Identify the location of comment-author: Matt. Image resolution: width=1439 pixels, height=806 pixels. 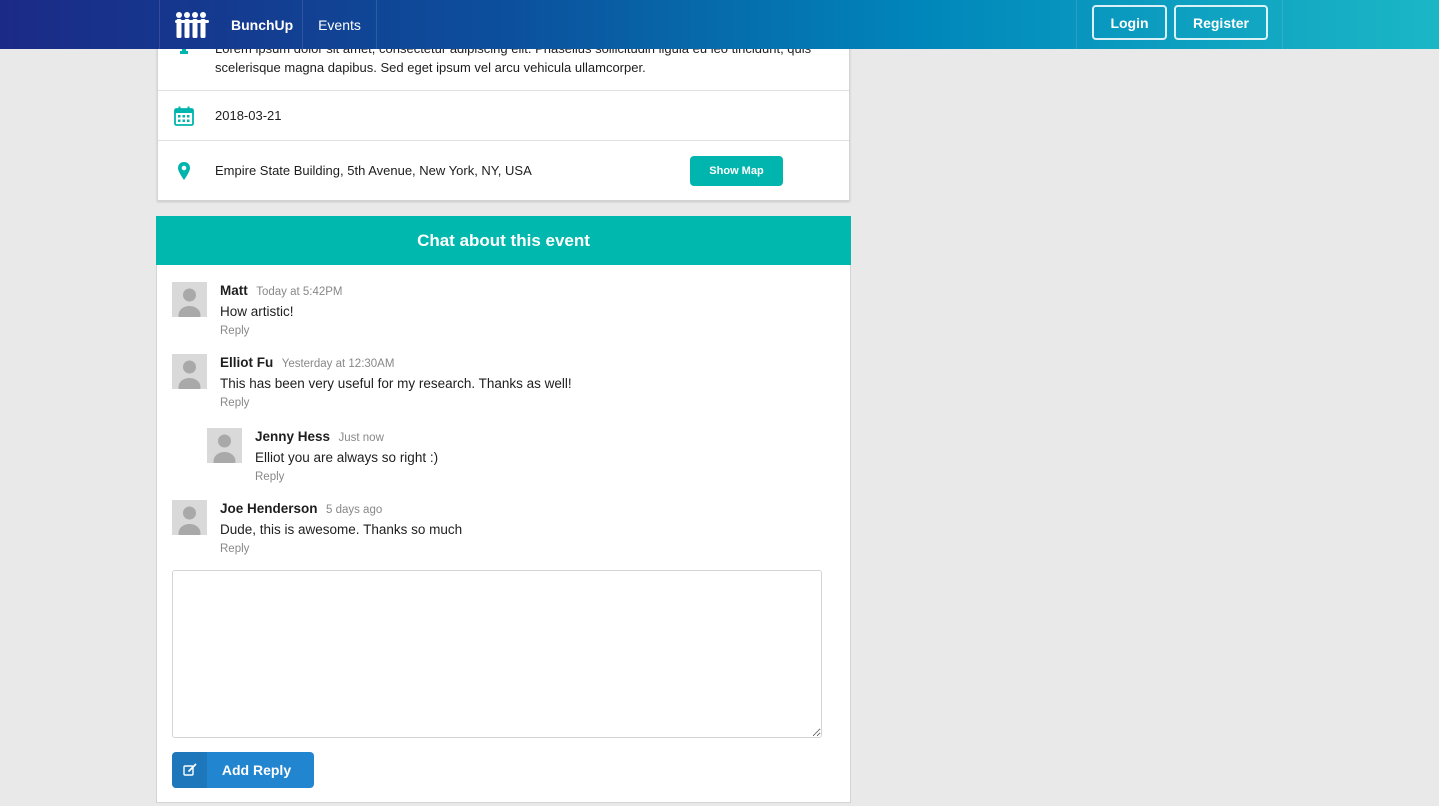
(234, 290).